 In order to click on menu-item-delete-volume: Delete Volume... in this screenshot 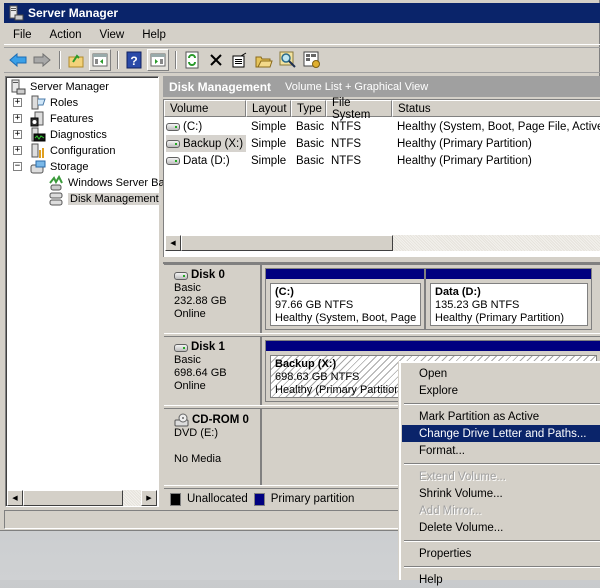, I will do `click(501, 527)`.